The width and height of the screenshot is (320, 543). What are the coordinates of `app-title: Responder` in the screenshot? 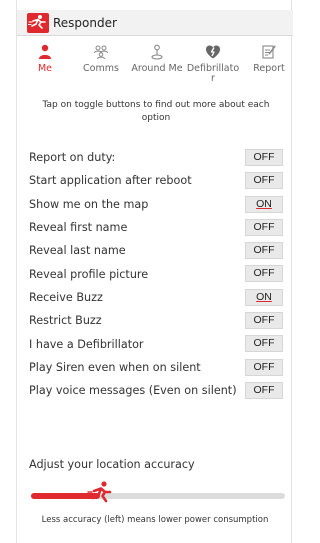 It's located at (85, 22).